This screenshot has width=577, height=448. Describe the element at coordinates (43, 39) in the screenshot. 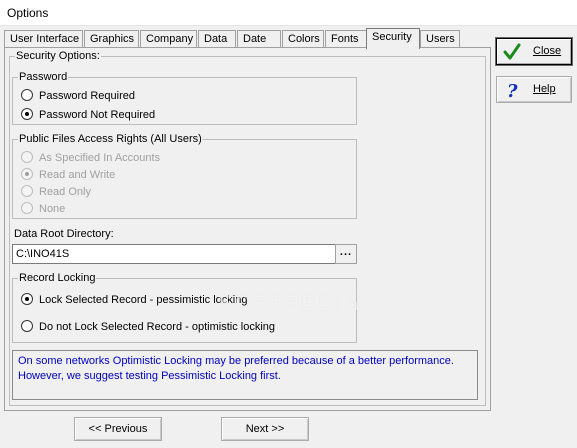

I see `tab-user-interface: User Interface` at that location.